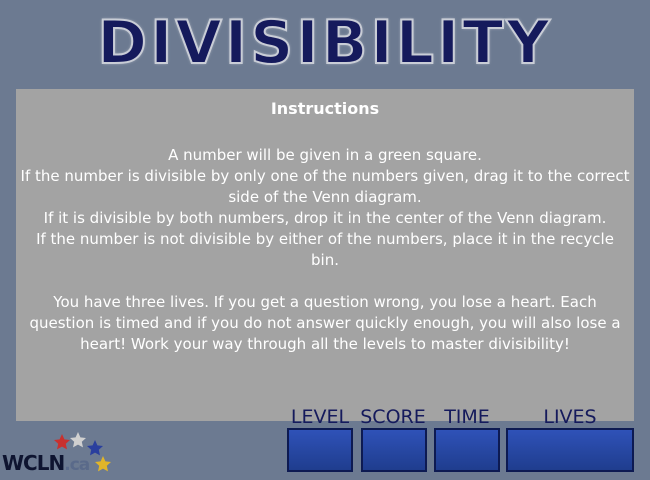  I want to click on score-box, so click(394, 450).